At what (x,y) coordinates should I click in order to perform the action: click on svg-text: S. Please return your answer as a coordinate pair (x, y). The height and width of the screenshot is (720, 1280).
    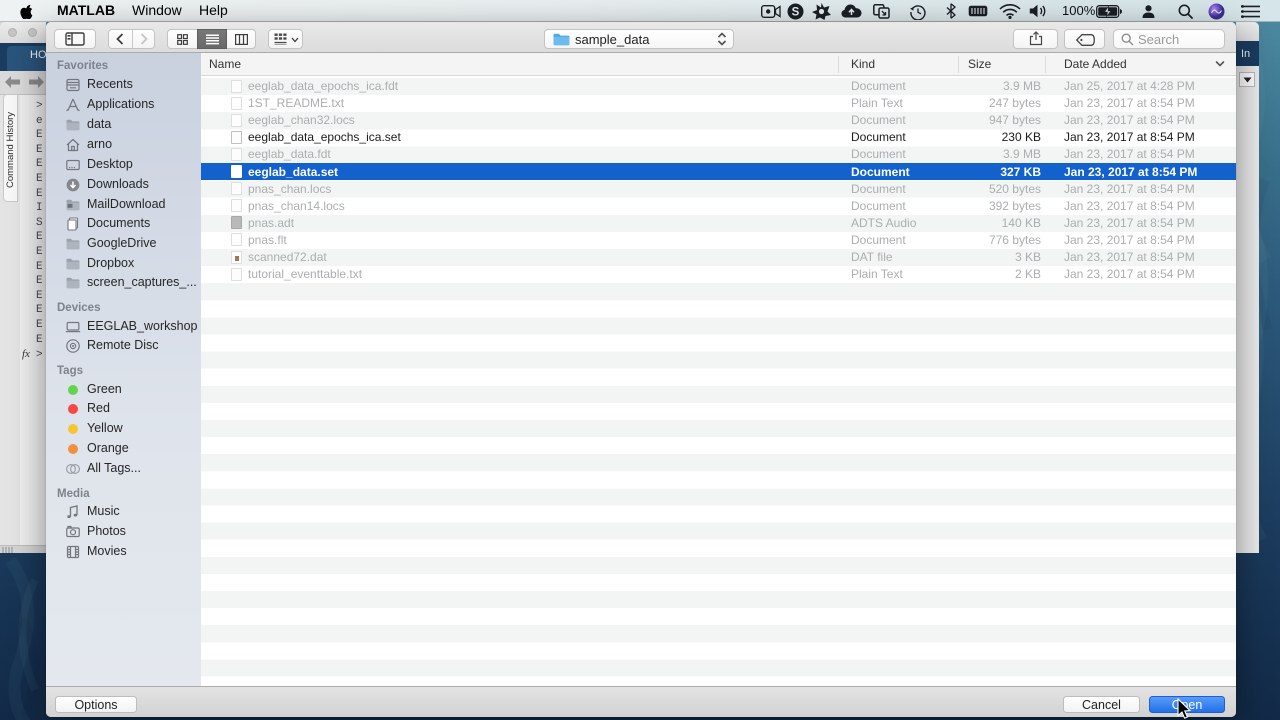
    Looking at the image, I should click on (796, 13).